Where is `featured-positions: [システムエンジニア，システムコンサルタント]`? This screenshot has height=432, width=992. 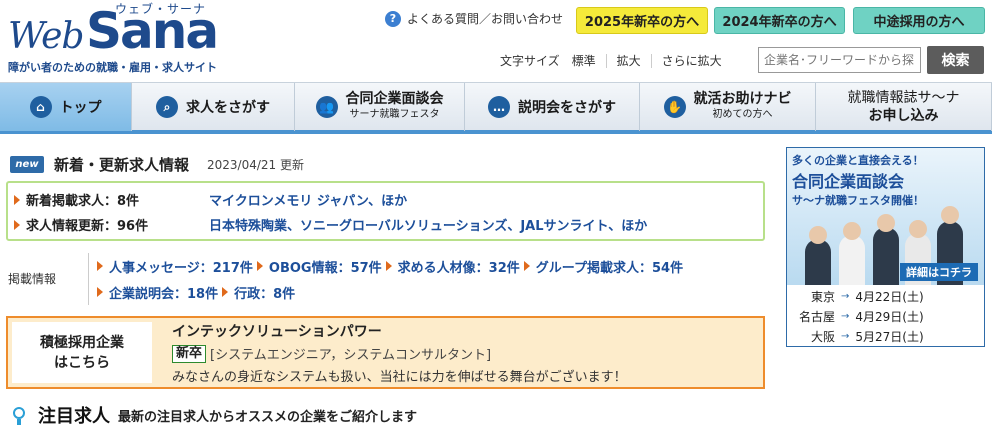 featured-positions: [システムエンジニア，システムコンサルタント] is located at coordinates (351, 355).